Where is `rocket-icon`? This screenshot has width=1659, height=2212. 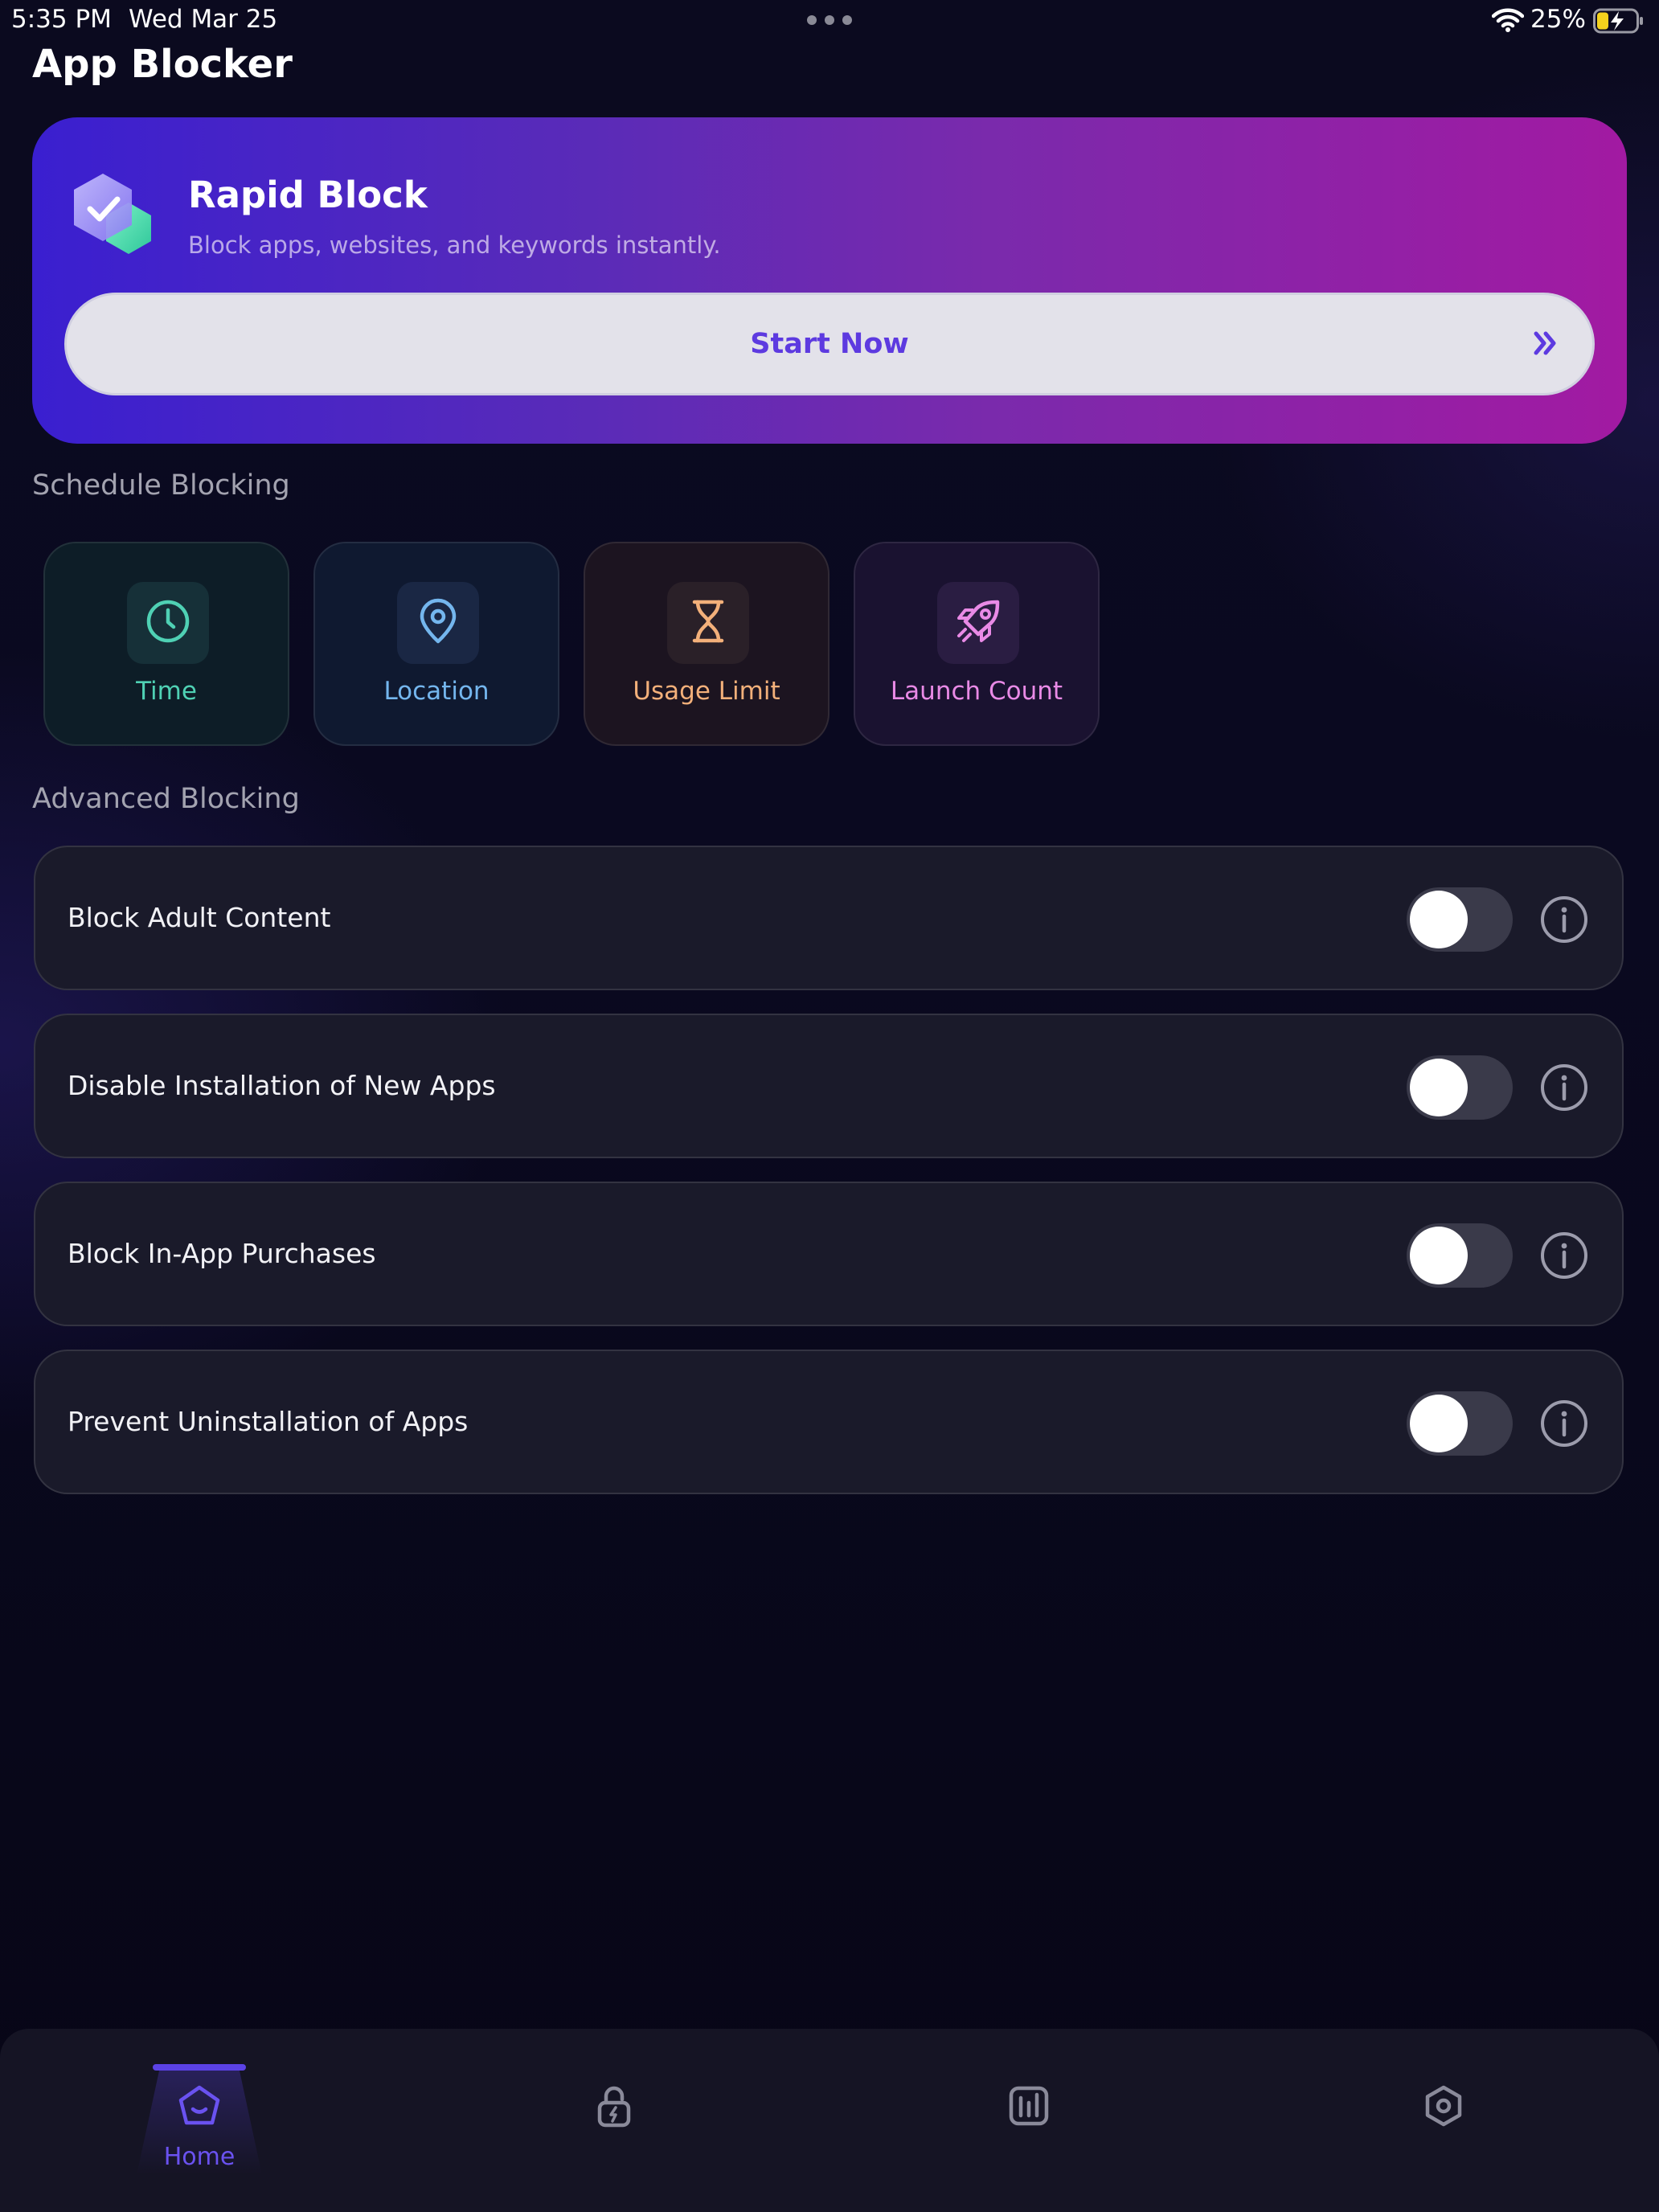
rocket-icon is located at coordinates (978, 623).